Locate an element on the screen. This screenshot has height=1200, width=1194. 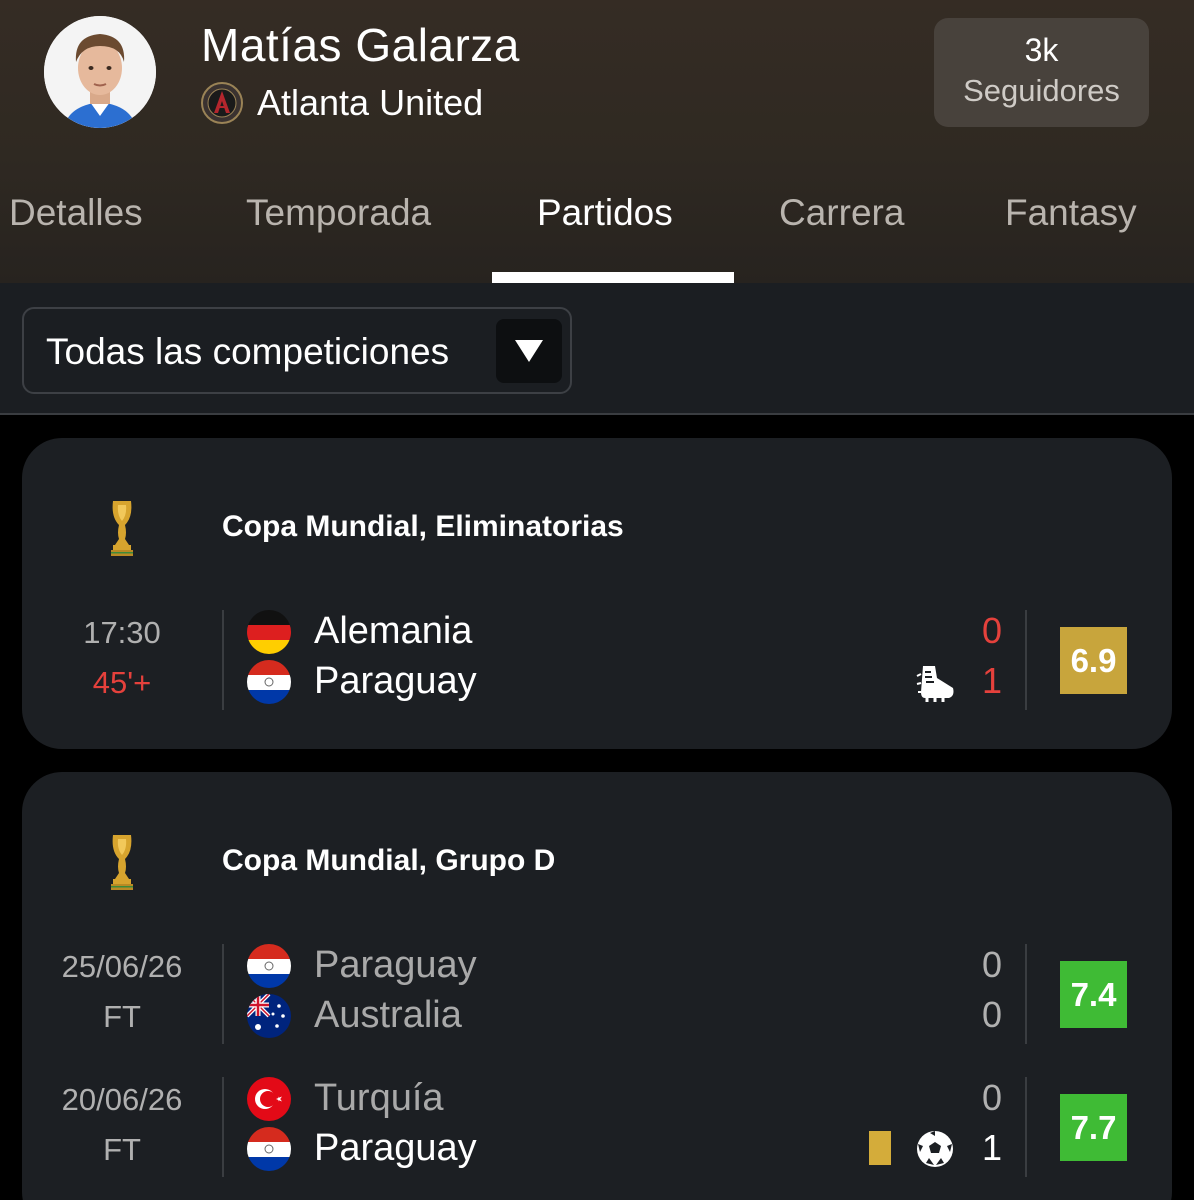
match-row: 20/06/26 FT Turquía 0 Paraguay 1 7.7 is located at coordinates (597, 1127).